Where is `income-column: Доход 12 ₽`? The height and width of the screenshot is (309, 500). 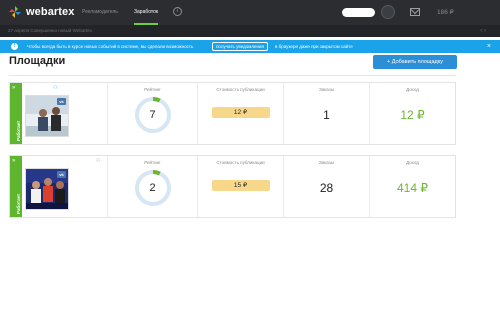
income-column: Доход 12 ₽ is located at coordinates (412, 113).